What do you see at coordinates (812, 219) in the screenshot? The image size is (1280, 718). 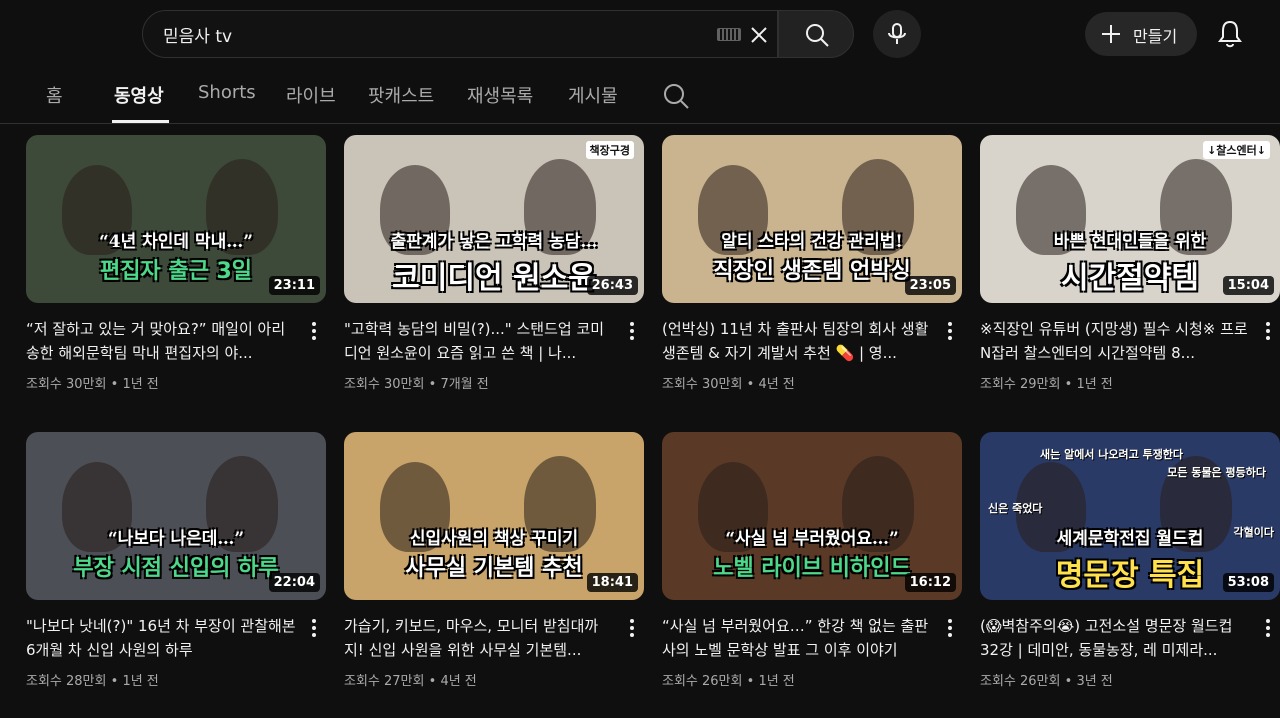 I see `video-thumbnail: 알티 스타의 건강 관리법! 직장인 생존템 언박싱 23:05` at bounding box center [812, 219].